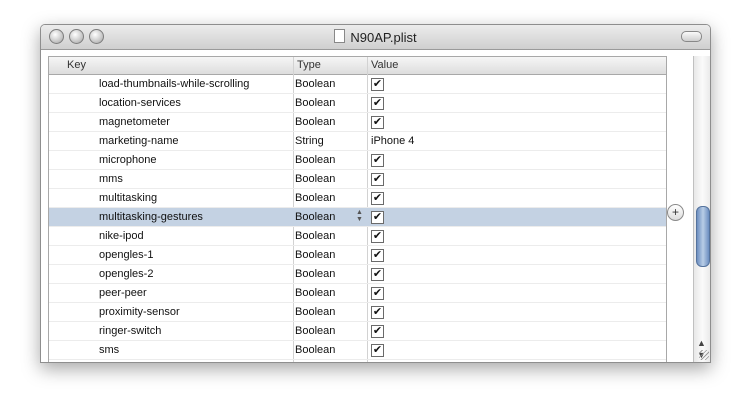 The height and width of the screenshot is (416, 749). What do you see at coordinates (123, 293) in the screenshot?
I see `row-key: peer-peer` at bounding box center [123, 293].